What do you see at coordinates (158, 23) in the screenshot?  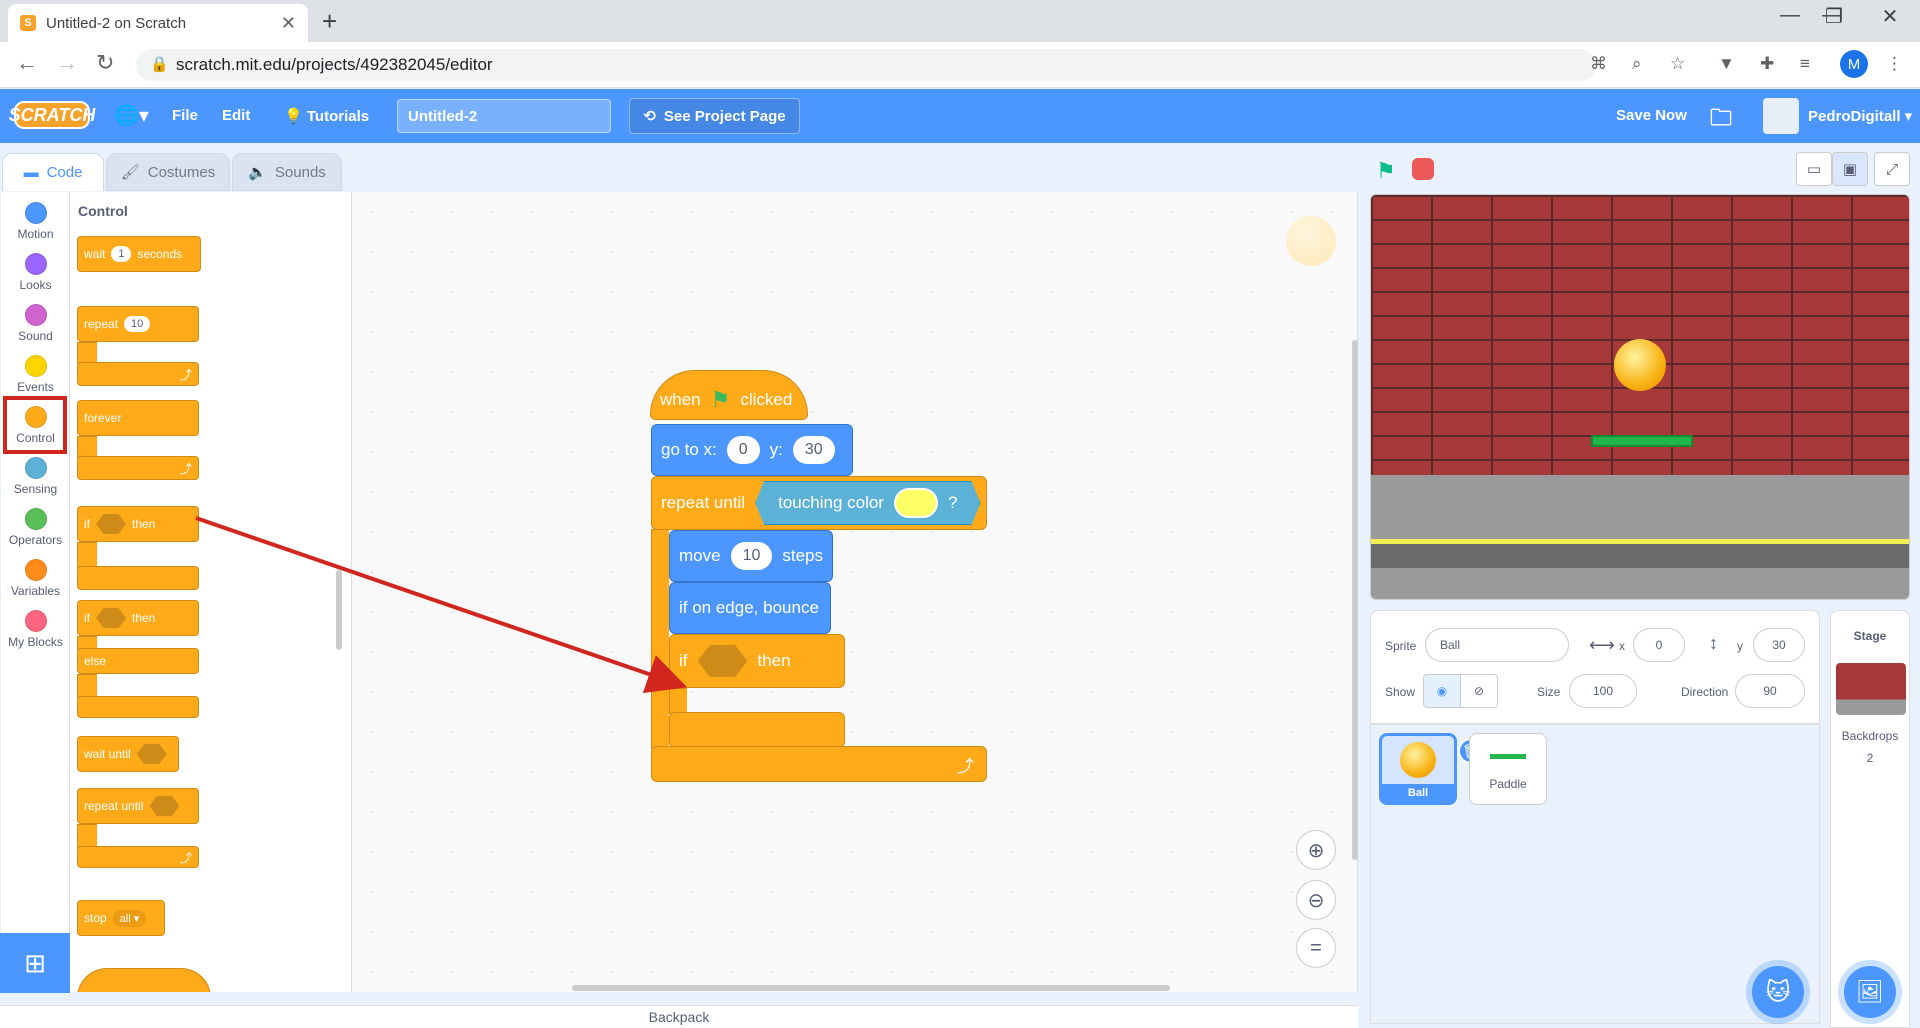 I see `browser-tab: S Untitled-2 on Scratch ✕` at bounding box center [158, 23].